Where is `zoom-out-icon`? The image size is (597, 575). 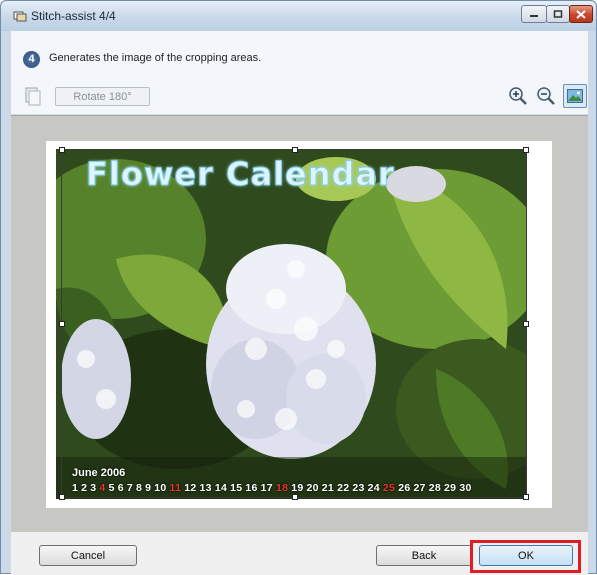
zoom-out-icon is located at coordinates (546, 96).